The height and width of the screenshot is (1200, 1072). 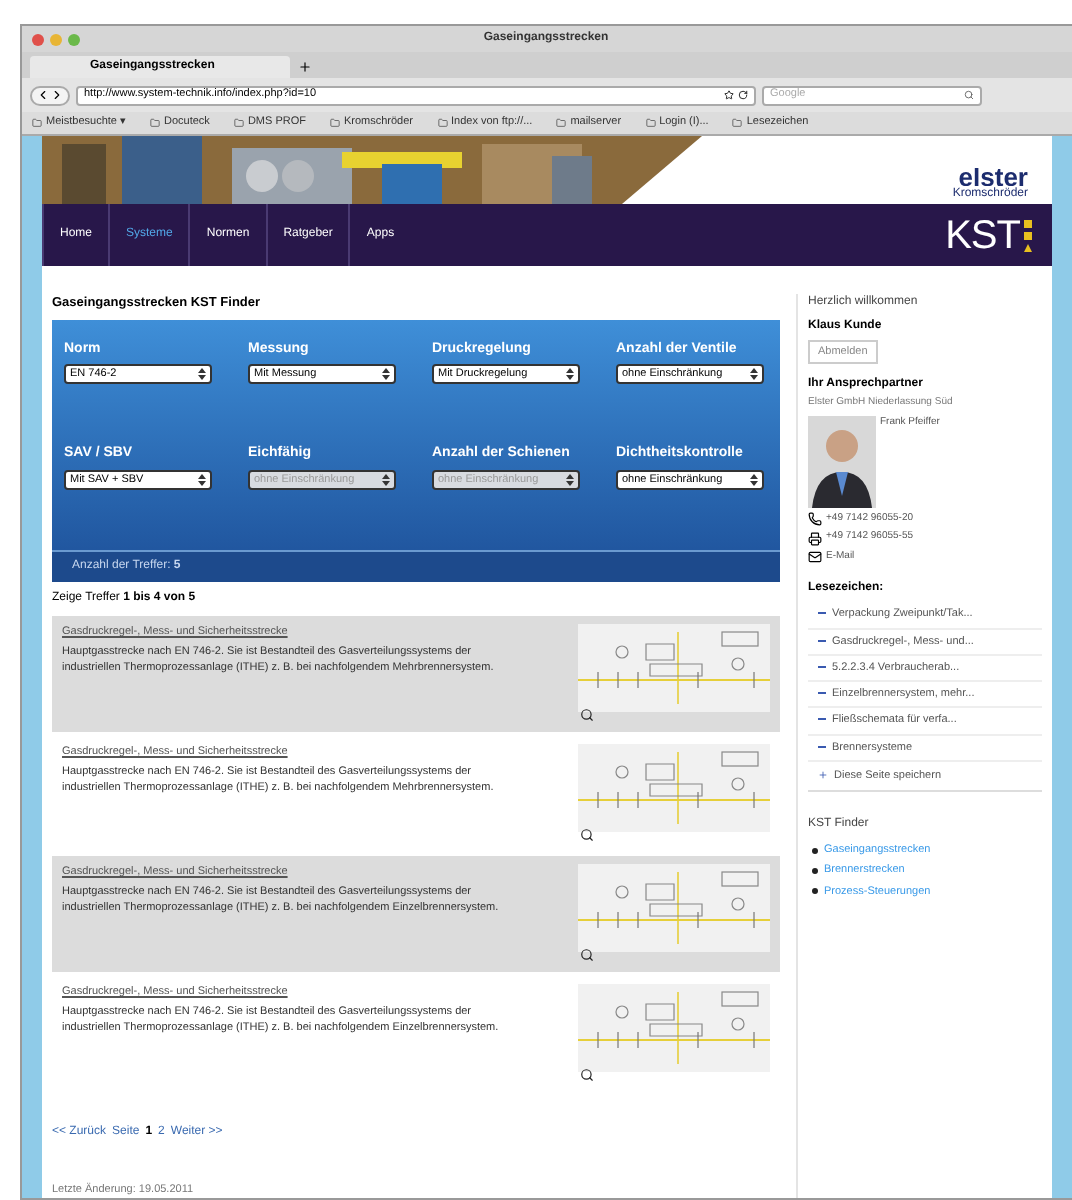 I want to click on close-icon, so click(x=38, y=39).